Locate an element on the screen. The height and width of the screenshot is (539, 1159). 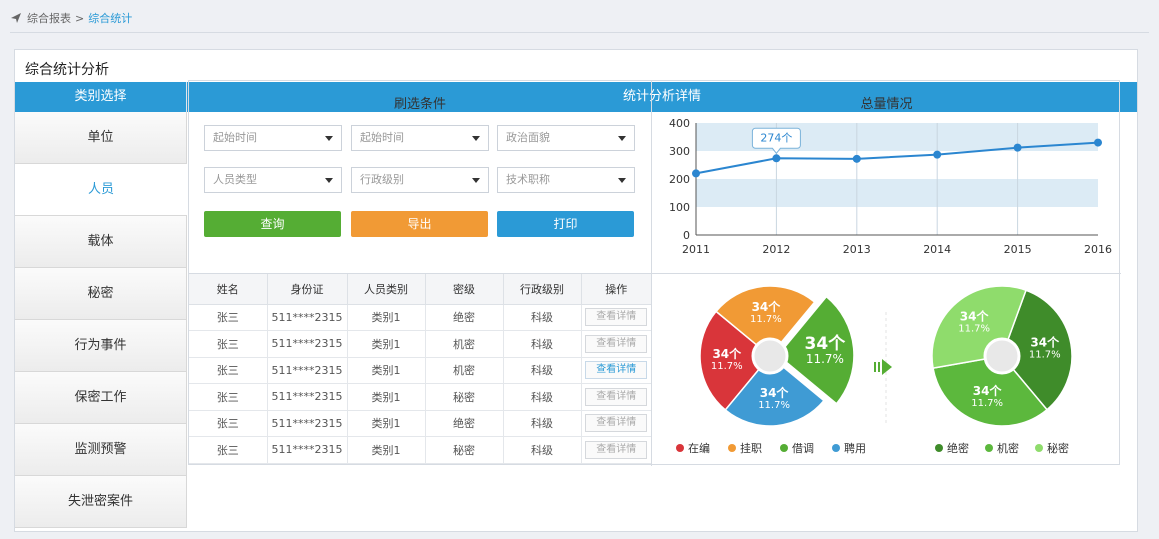
y-tick-label: 200 is located at coordinates (679, 179).